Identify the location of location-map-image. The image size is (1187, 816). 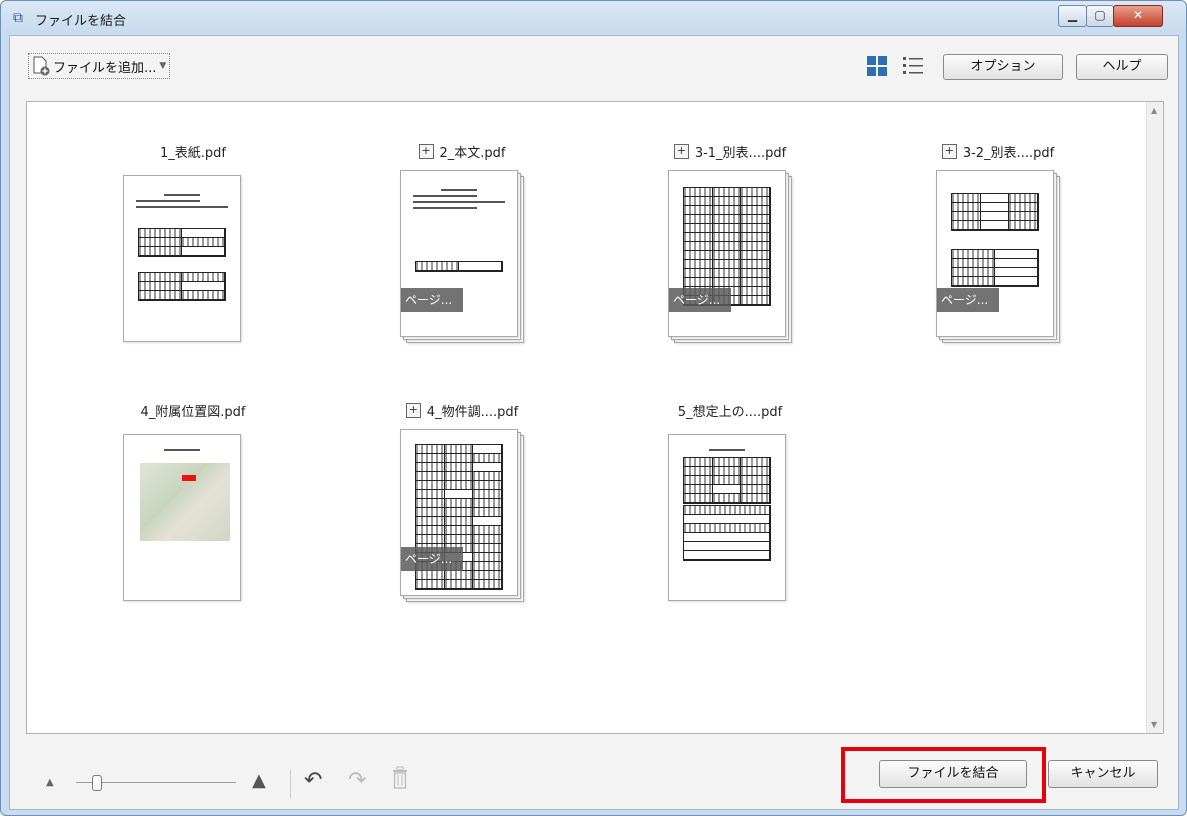
(185, 502).